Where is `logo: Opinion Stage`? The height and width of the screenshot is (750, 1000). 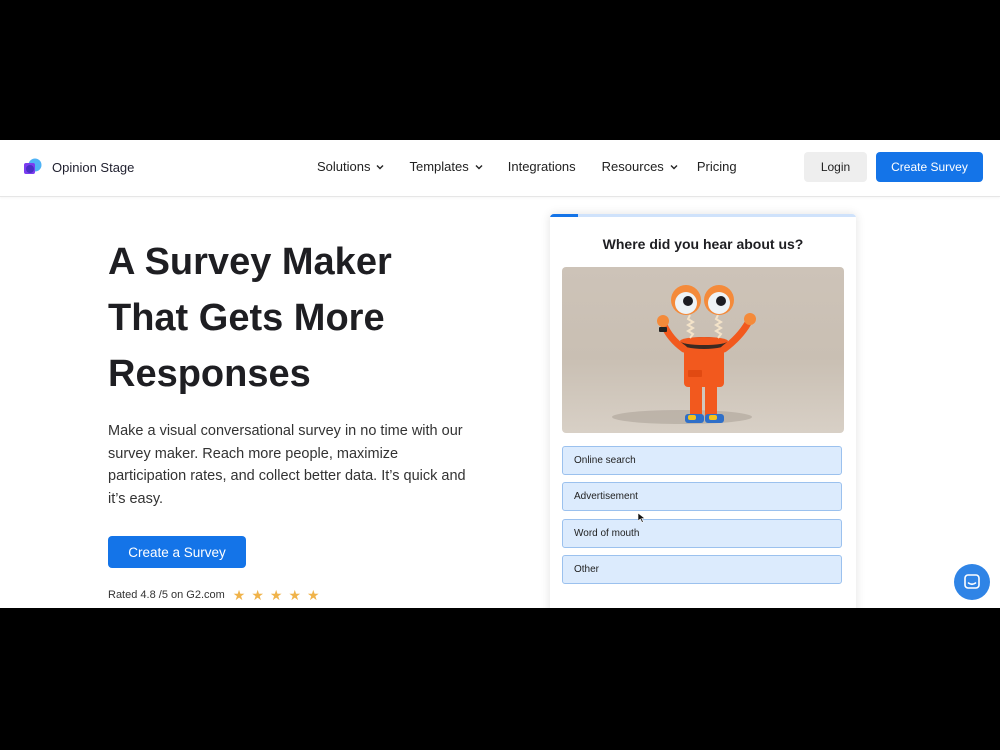 logo: Opinion Stage is located at coordinates (78, 167).